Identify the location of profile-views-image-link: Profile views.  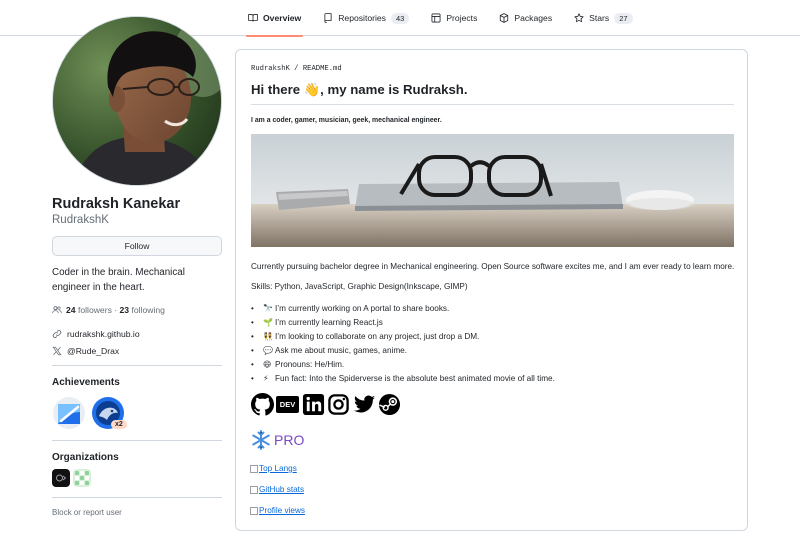
(277, 510).